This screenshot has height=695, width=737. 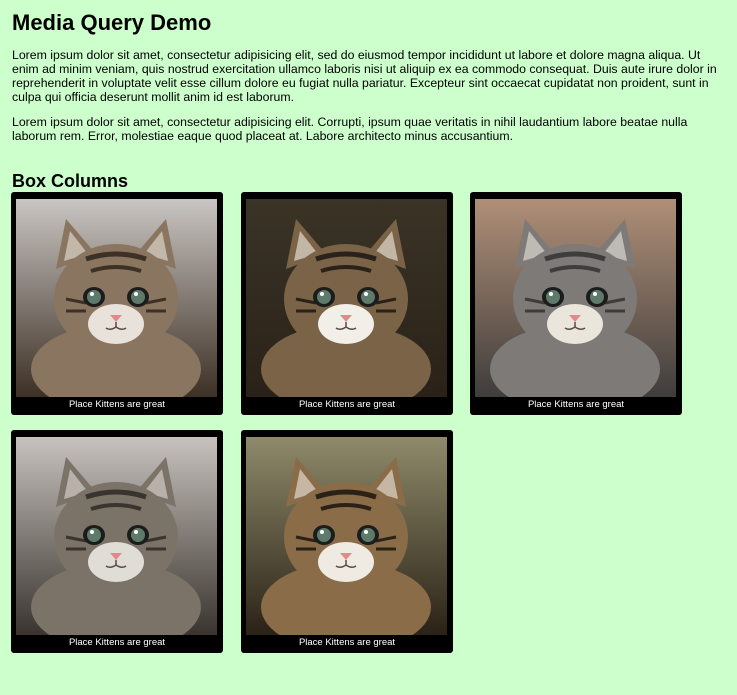 What do you see at coordinates (112, 22) in the screenshot?
I see `page-title: Media Query Demo` at bounding box center [112, 22].